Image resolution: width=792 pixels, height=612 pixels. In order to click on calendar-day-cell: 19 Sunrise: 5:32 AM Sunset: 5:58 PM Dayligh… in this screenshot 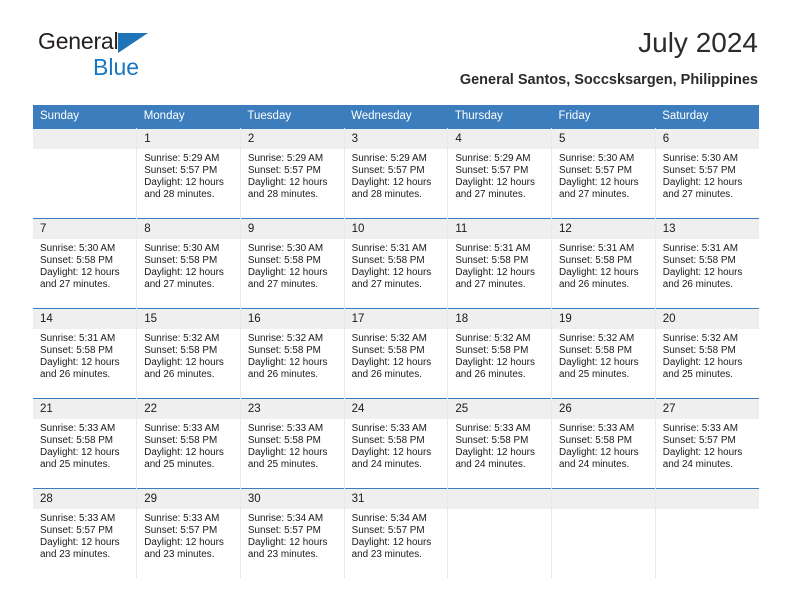, I will do `click(603, 353)`.